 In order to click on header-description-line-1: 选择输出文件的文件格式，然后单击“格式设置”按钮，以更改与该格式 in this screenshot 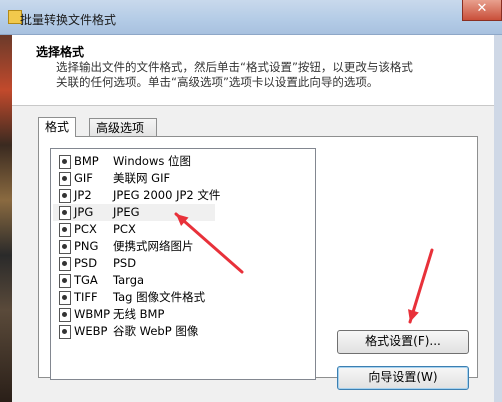, I will do `click(234, 67)`.